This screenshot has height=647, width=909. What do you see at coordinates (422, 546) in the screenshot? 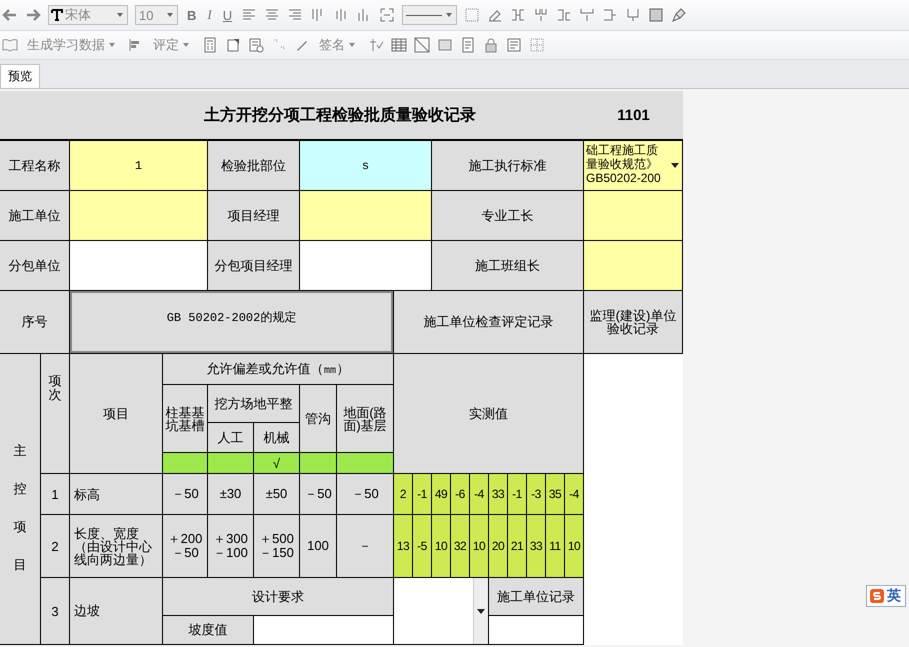
I see `table-cell: -5` at bounding box center [422, 546].